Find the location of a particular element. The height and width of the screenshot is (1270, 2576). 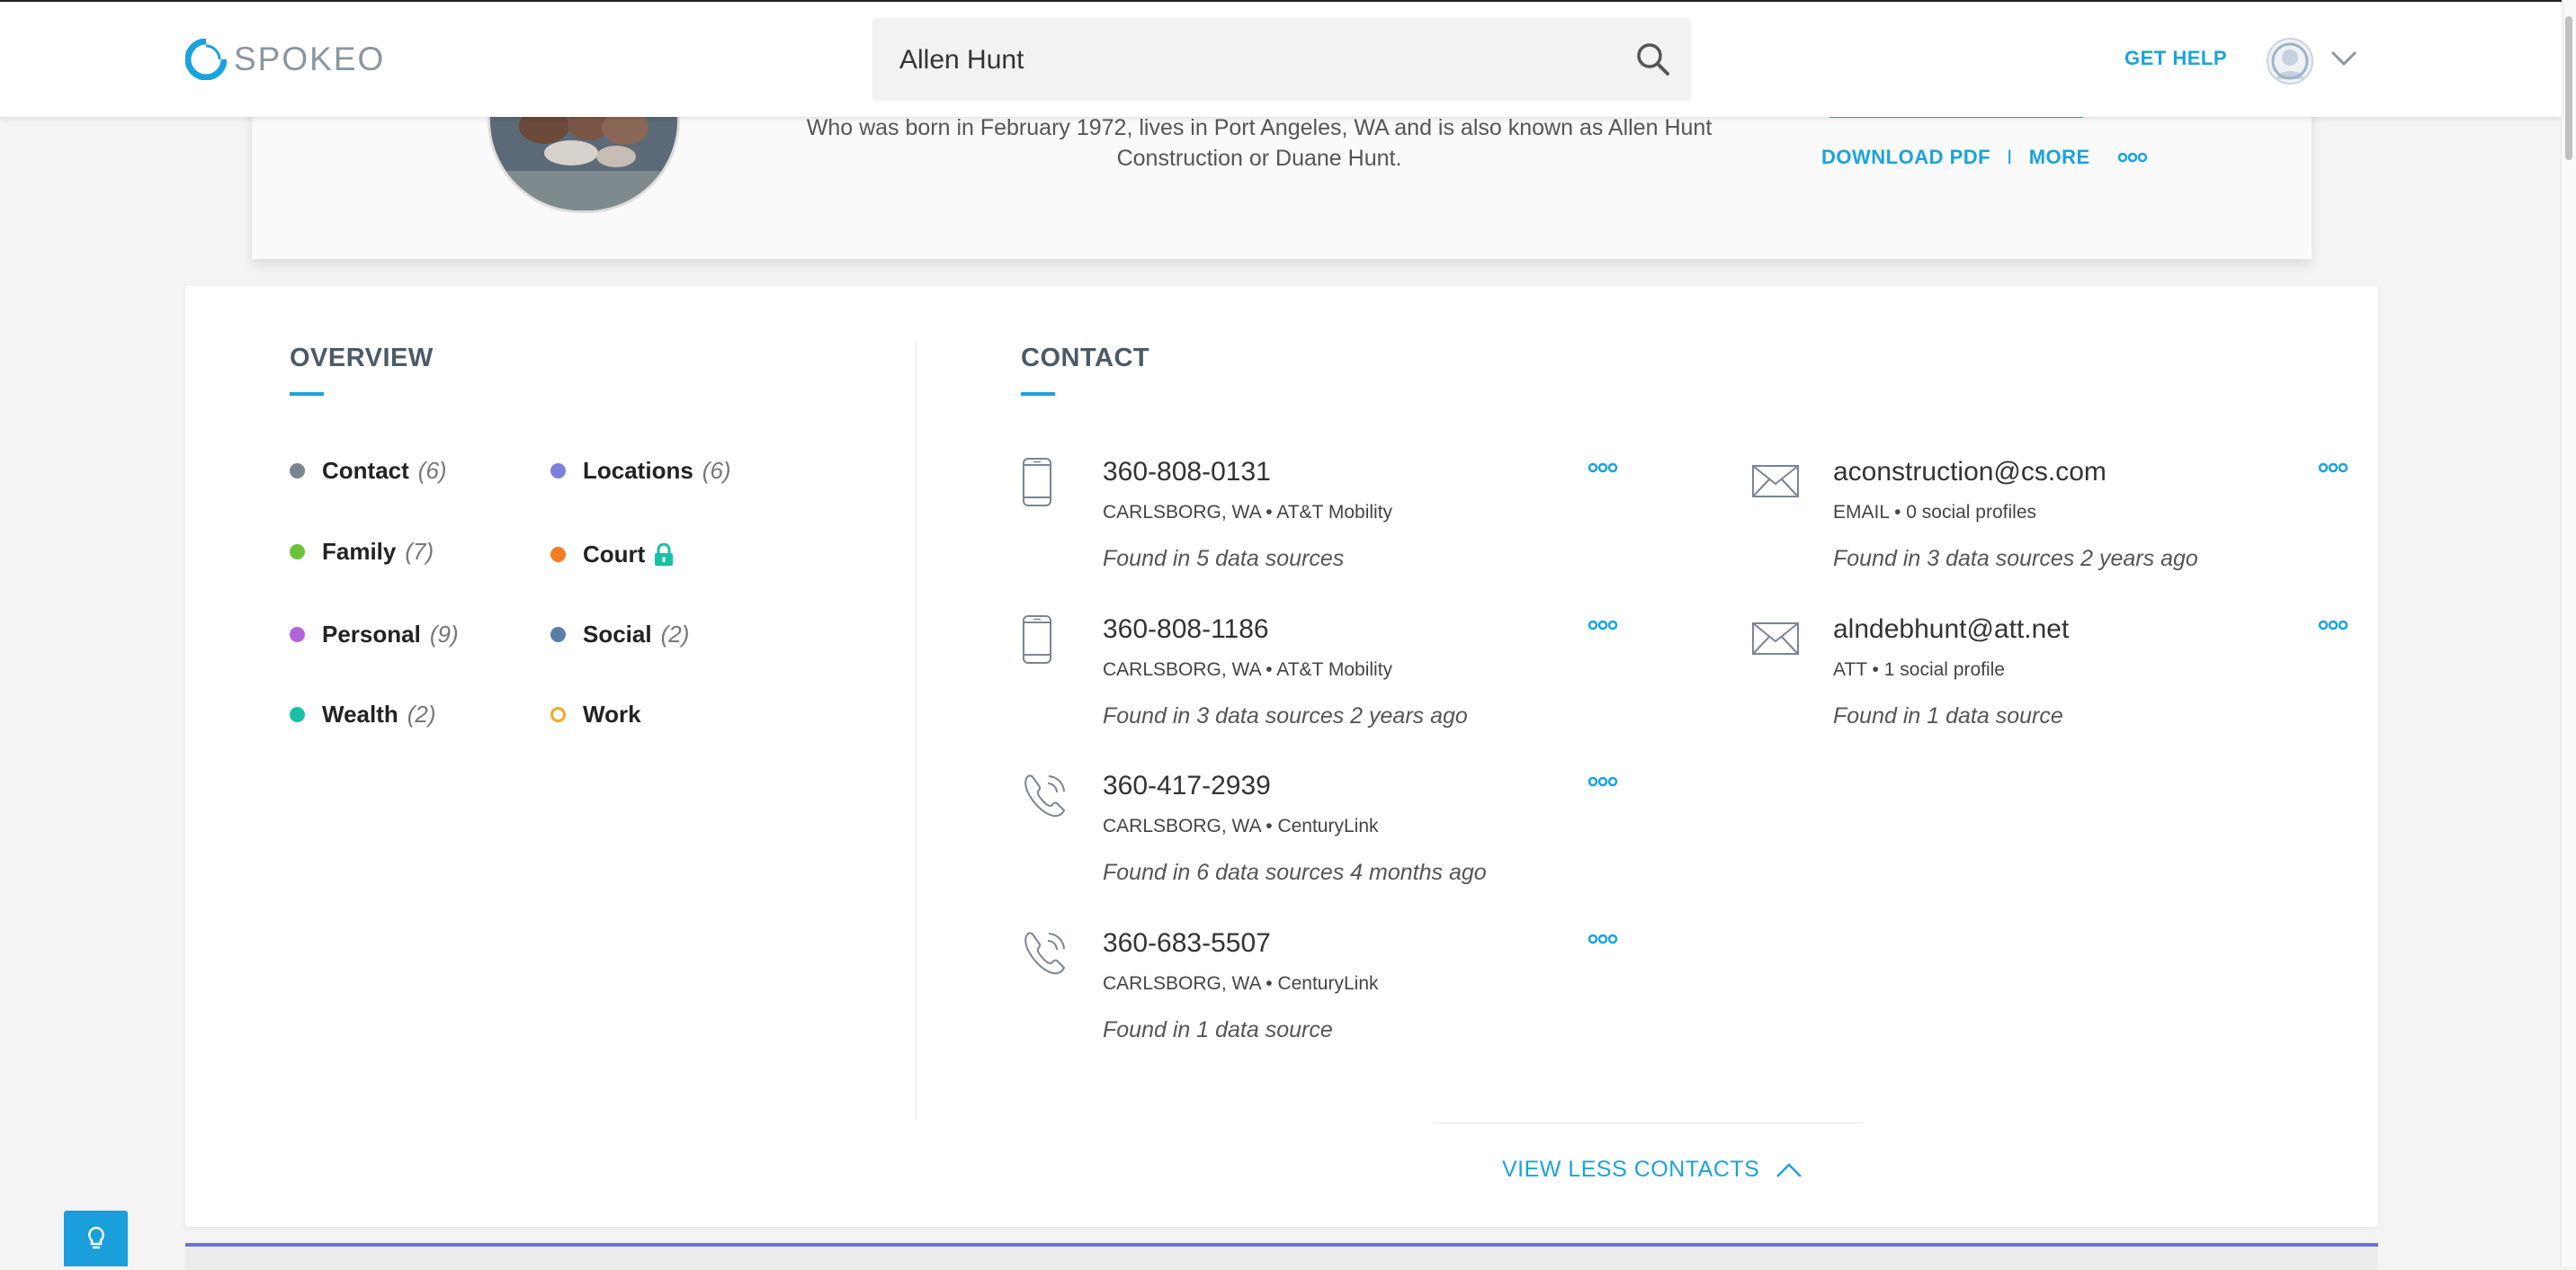

court-dot is located at coordinates (558, 554).